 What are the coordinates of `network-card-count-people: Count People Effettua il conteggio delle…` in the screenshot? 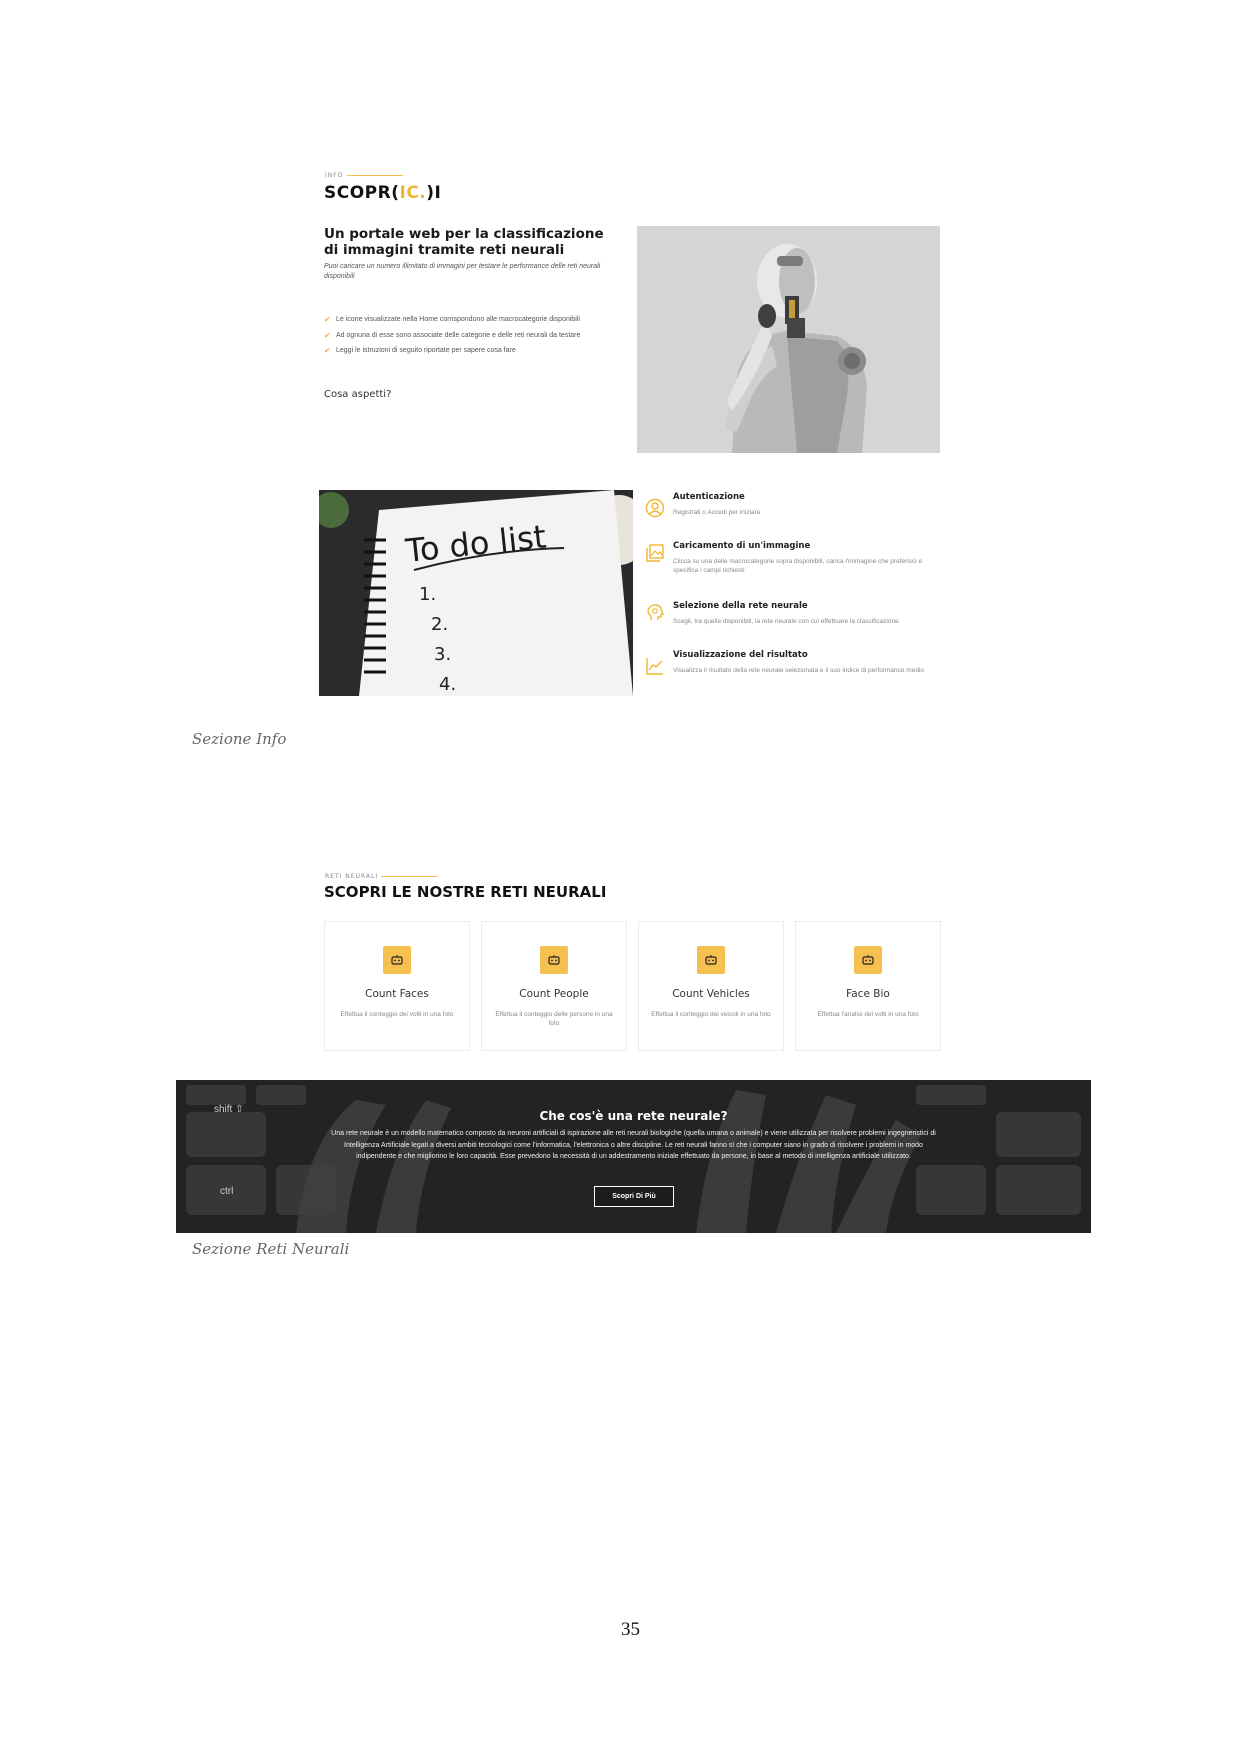 It's located at (554, 986).